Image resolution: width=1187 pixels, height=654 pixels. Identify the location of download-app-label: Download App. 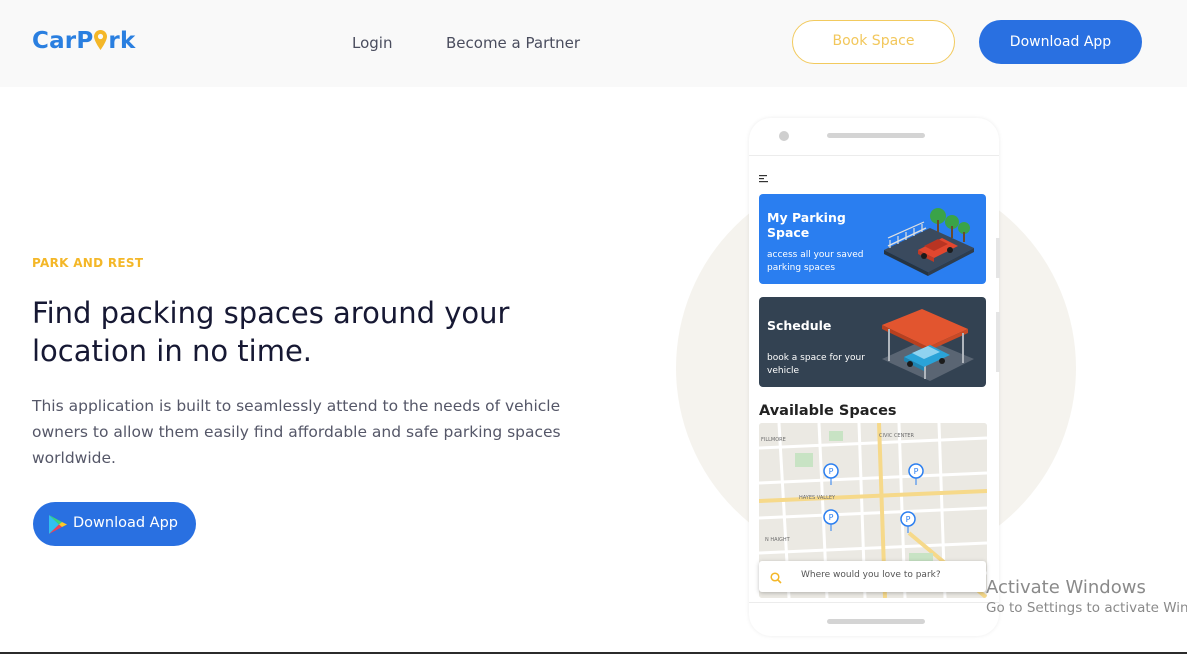
(126, 523).